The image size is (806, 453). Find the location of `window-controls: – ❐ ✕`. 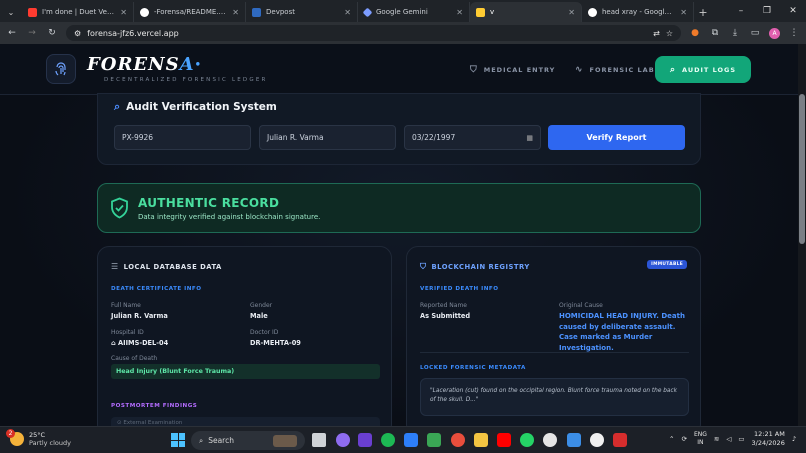

window-controls: – ❐ ✕ is located at coordinates (767, 11).